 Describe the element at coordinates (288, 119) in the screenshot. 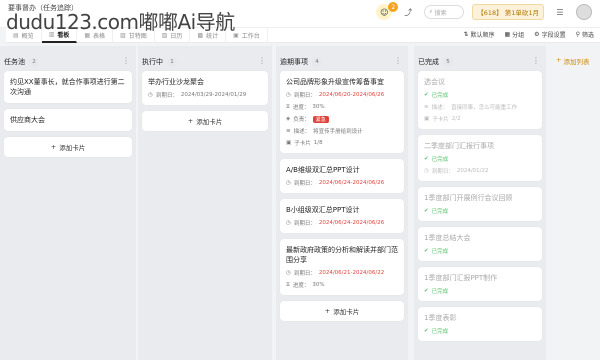

I see `tag-icon: ◈` at that location.